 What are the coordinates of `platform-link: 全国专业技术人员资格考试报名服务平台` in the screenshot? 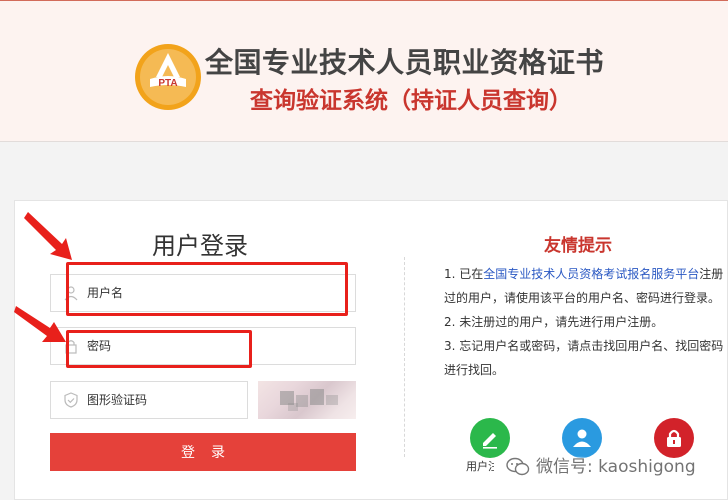 It's located at (591, 274).